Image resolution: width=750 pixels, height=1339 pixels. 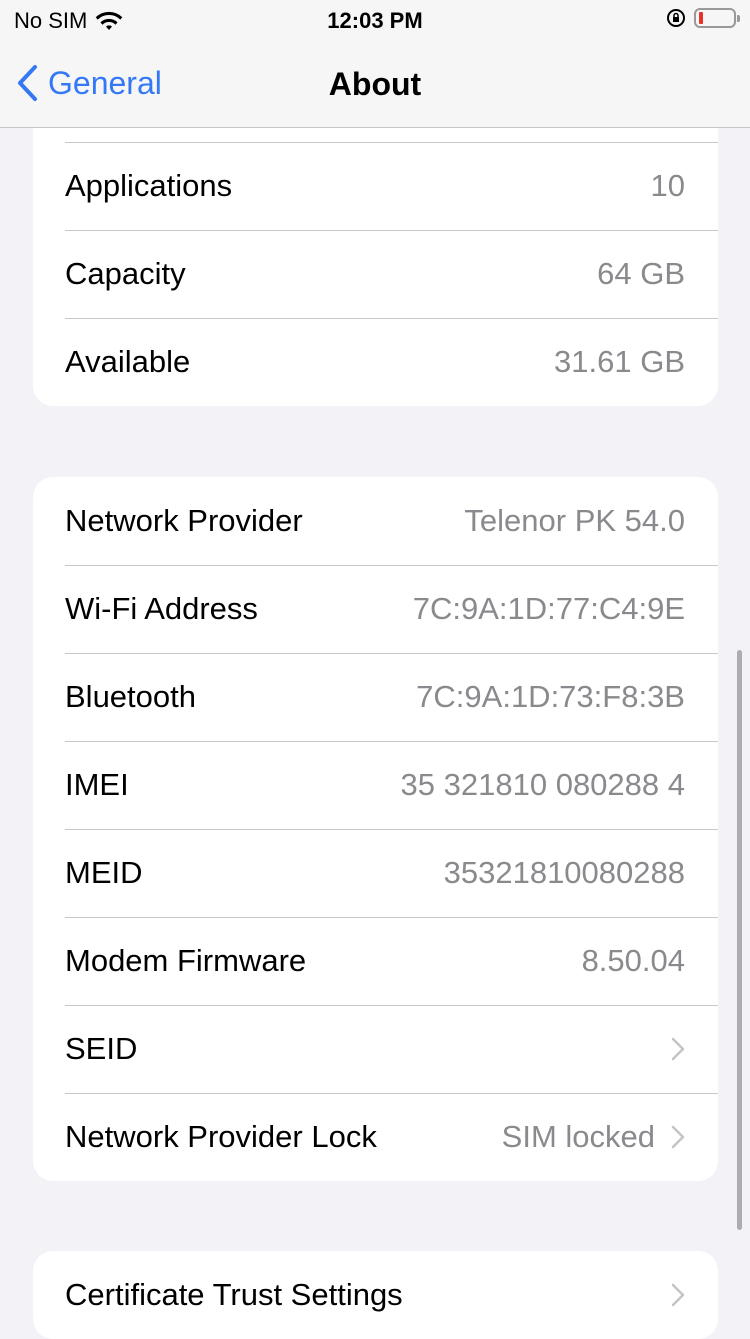 What do you see at coordinates (161, 608) in the screenshot?
I see `row-label: Wi-Fi Address` at bounding box center [161, 608].